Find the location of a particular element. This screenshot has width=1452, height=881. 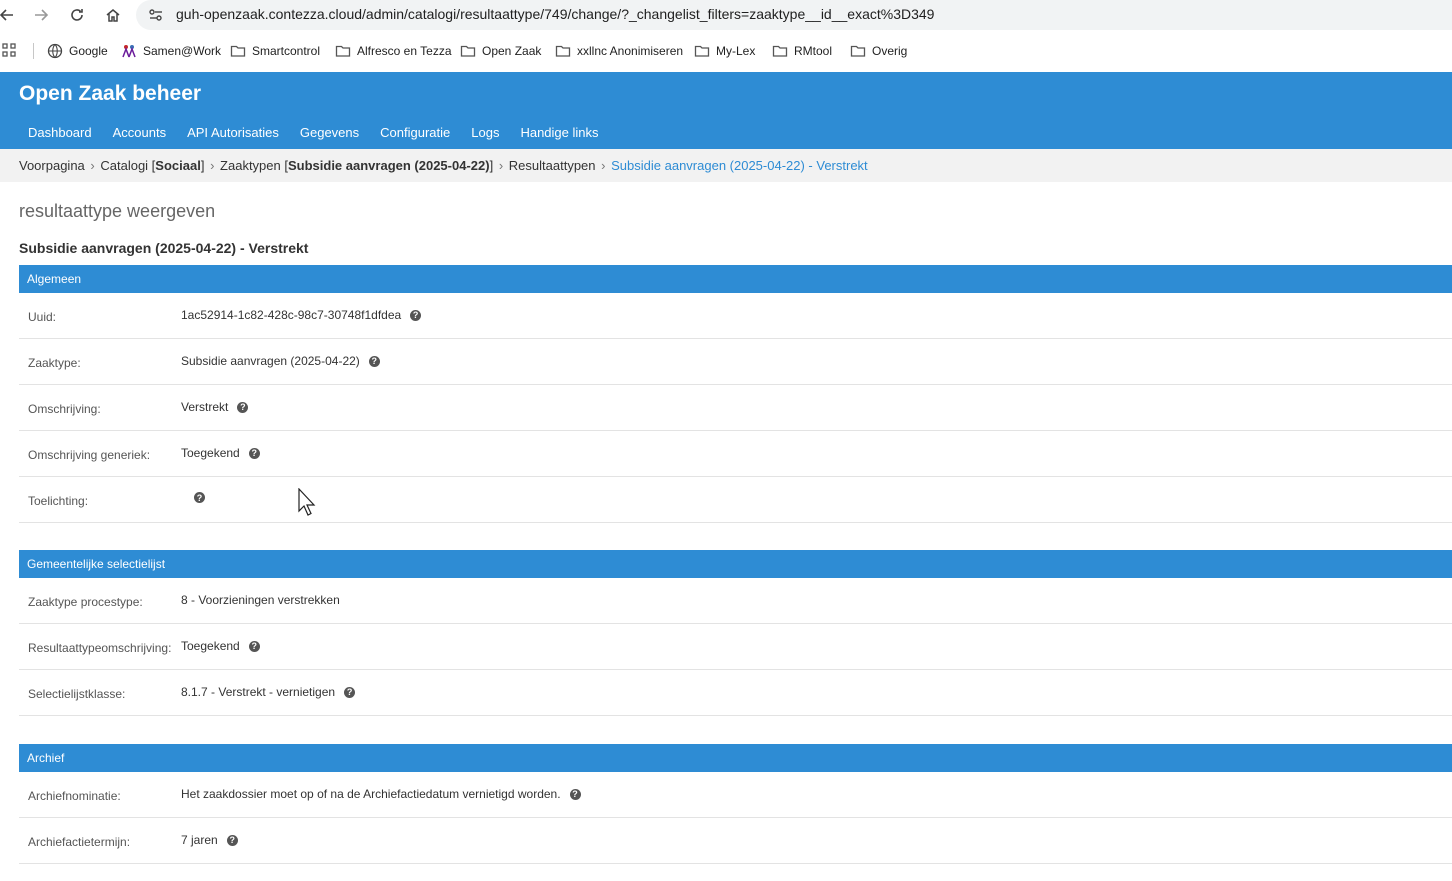

forward-icon is located at coordinates (41, 15).